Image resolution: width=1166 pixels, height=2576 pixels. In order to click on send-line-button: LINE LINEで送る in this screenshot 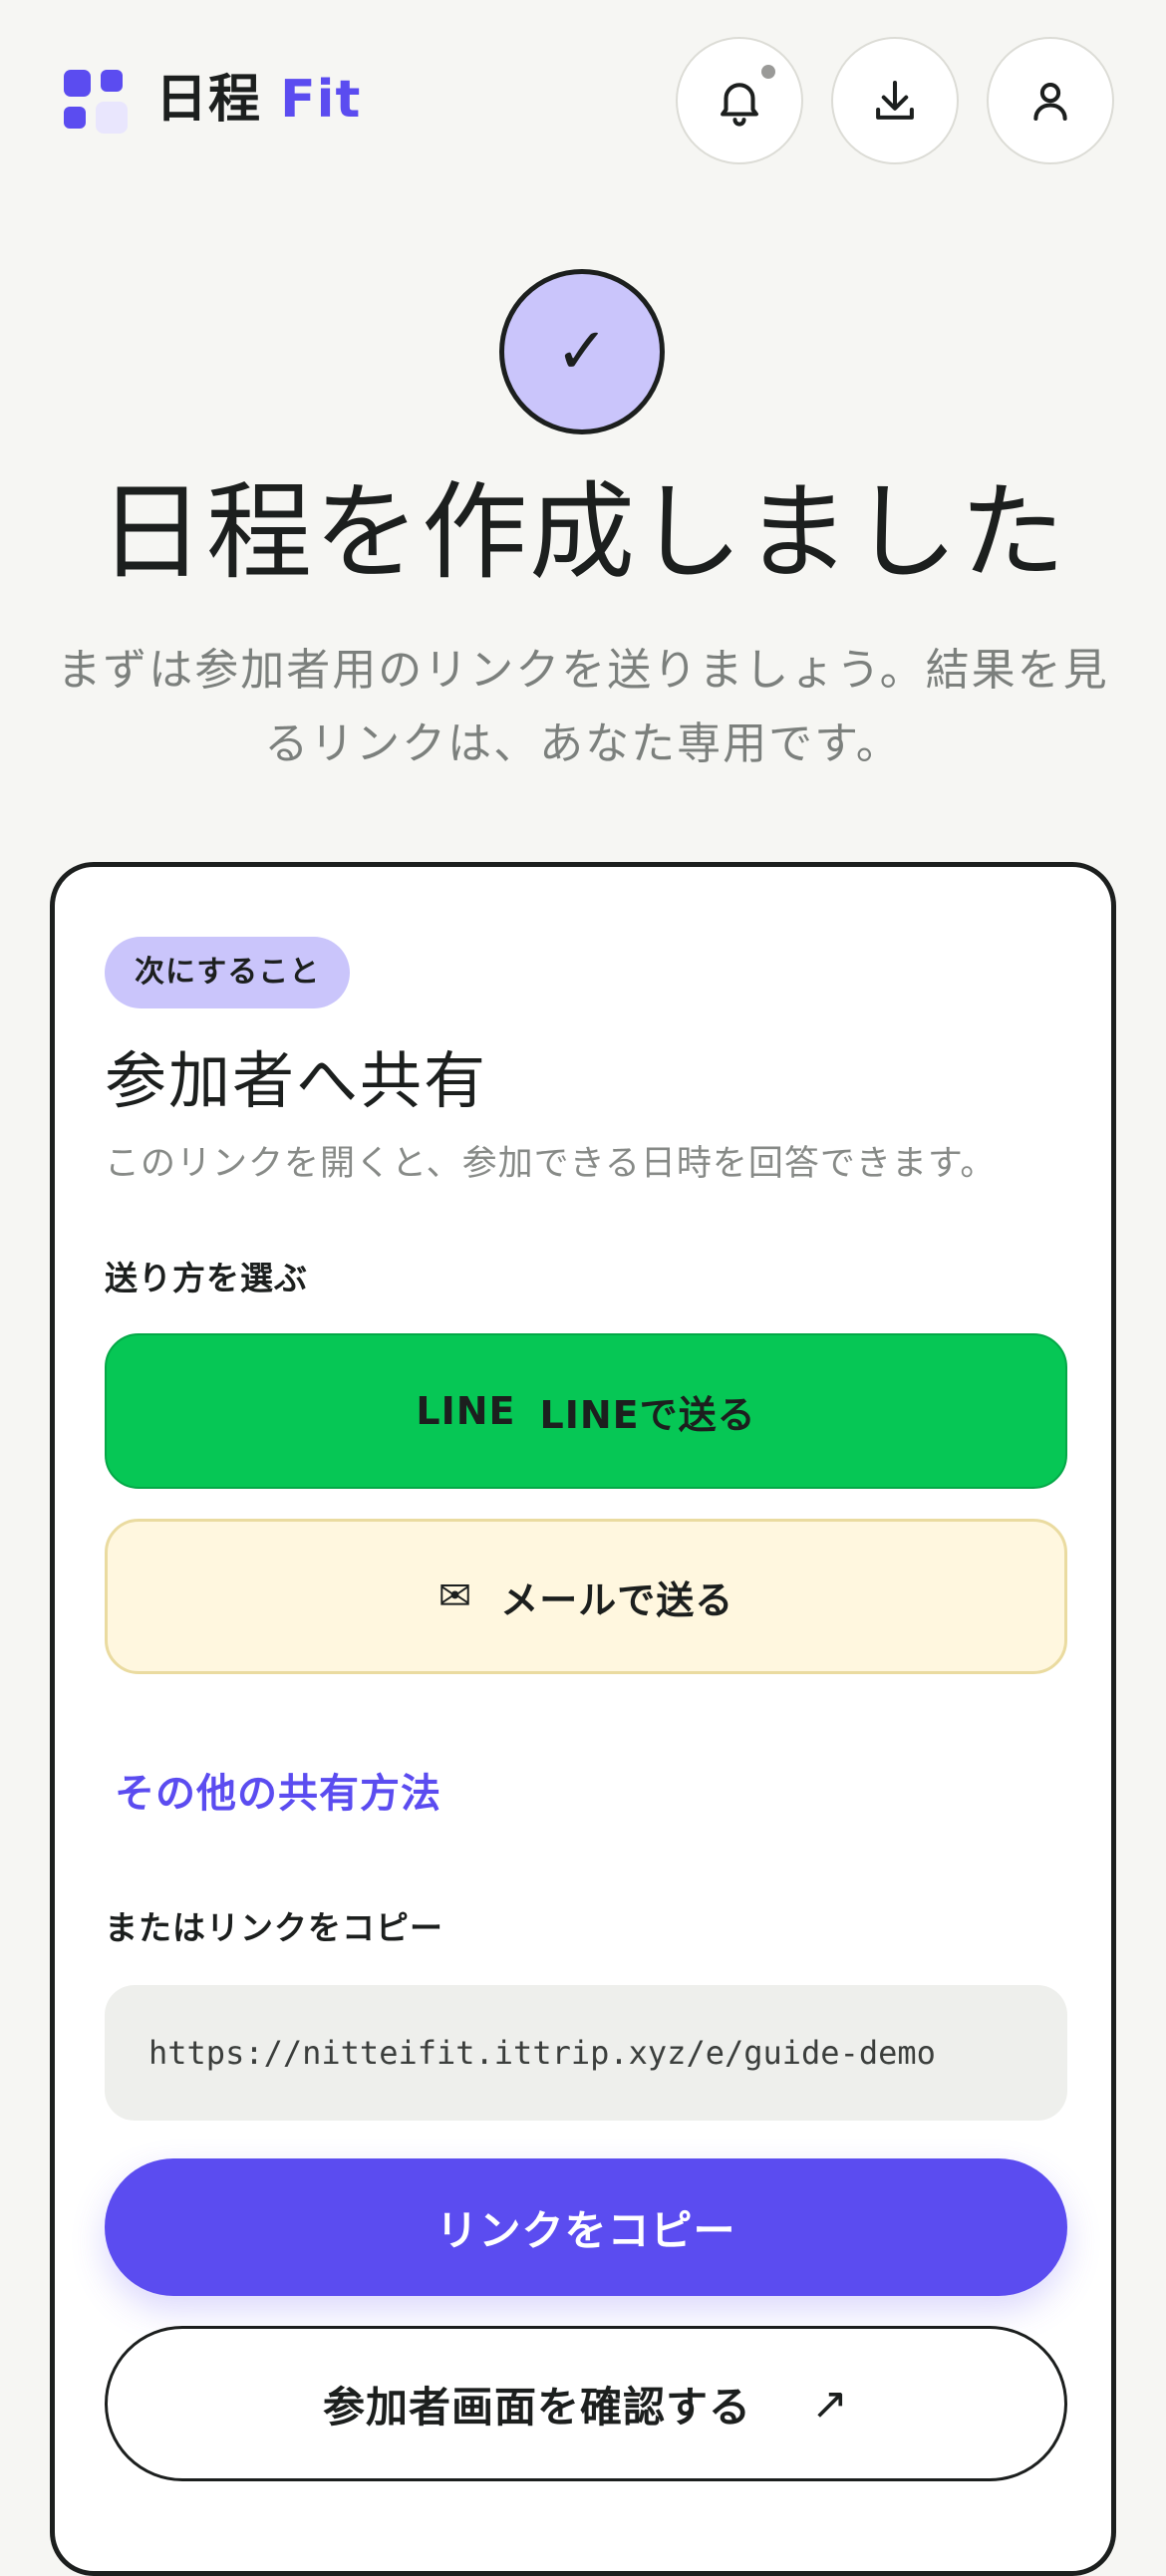, I will do `click(586, 1411)`.